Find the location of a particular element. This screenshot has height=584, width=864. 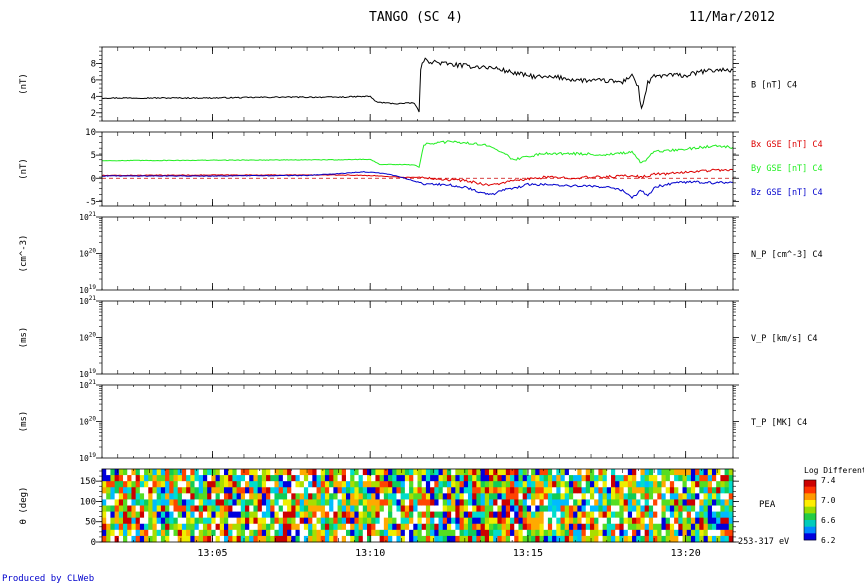

y-tick-label: 6 is located at coordinates (93, 81).